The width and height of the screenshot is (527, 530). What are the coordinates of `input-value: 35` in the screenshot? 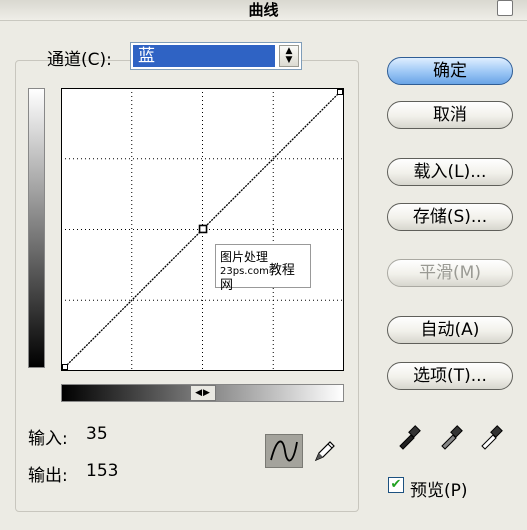 It's located at (97, 434).